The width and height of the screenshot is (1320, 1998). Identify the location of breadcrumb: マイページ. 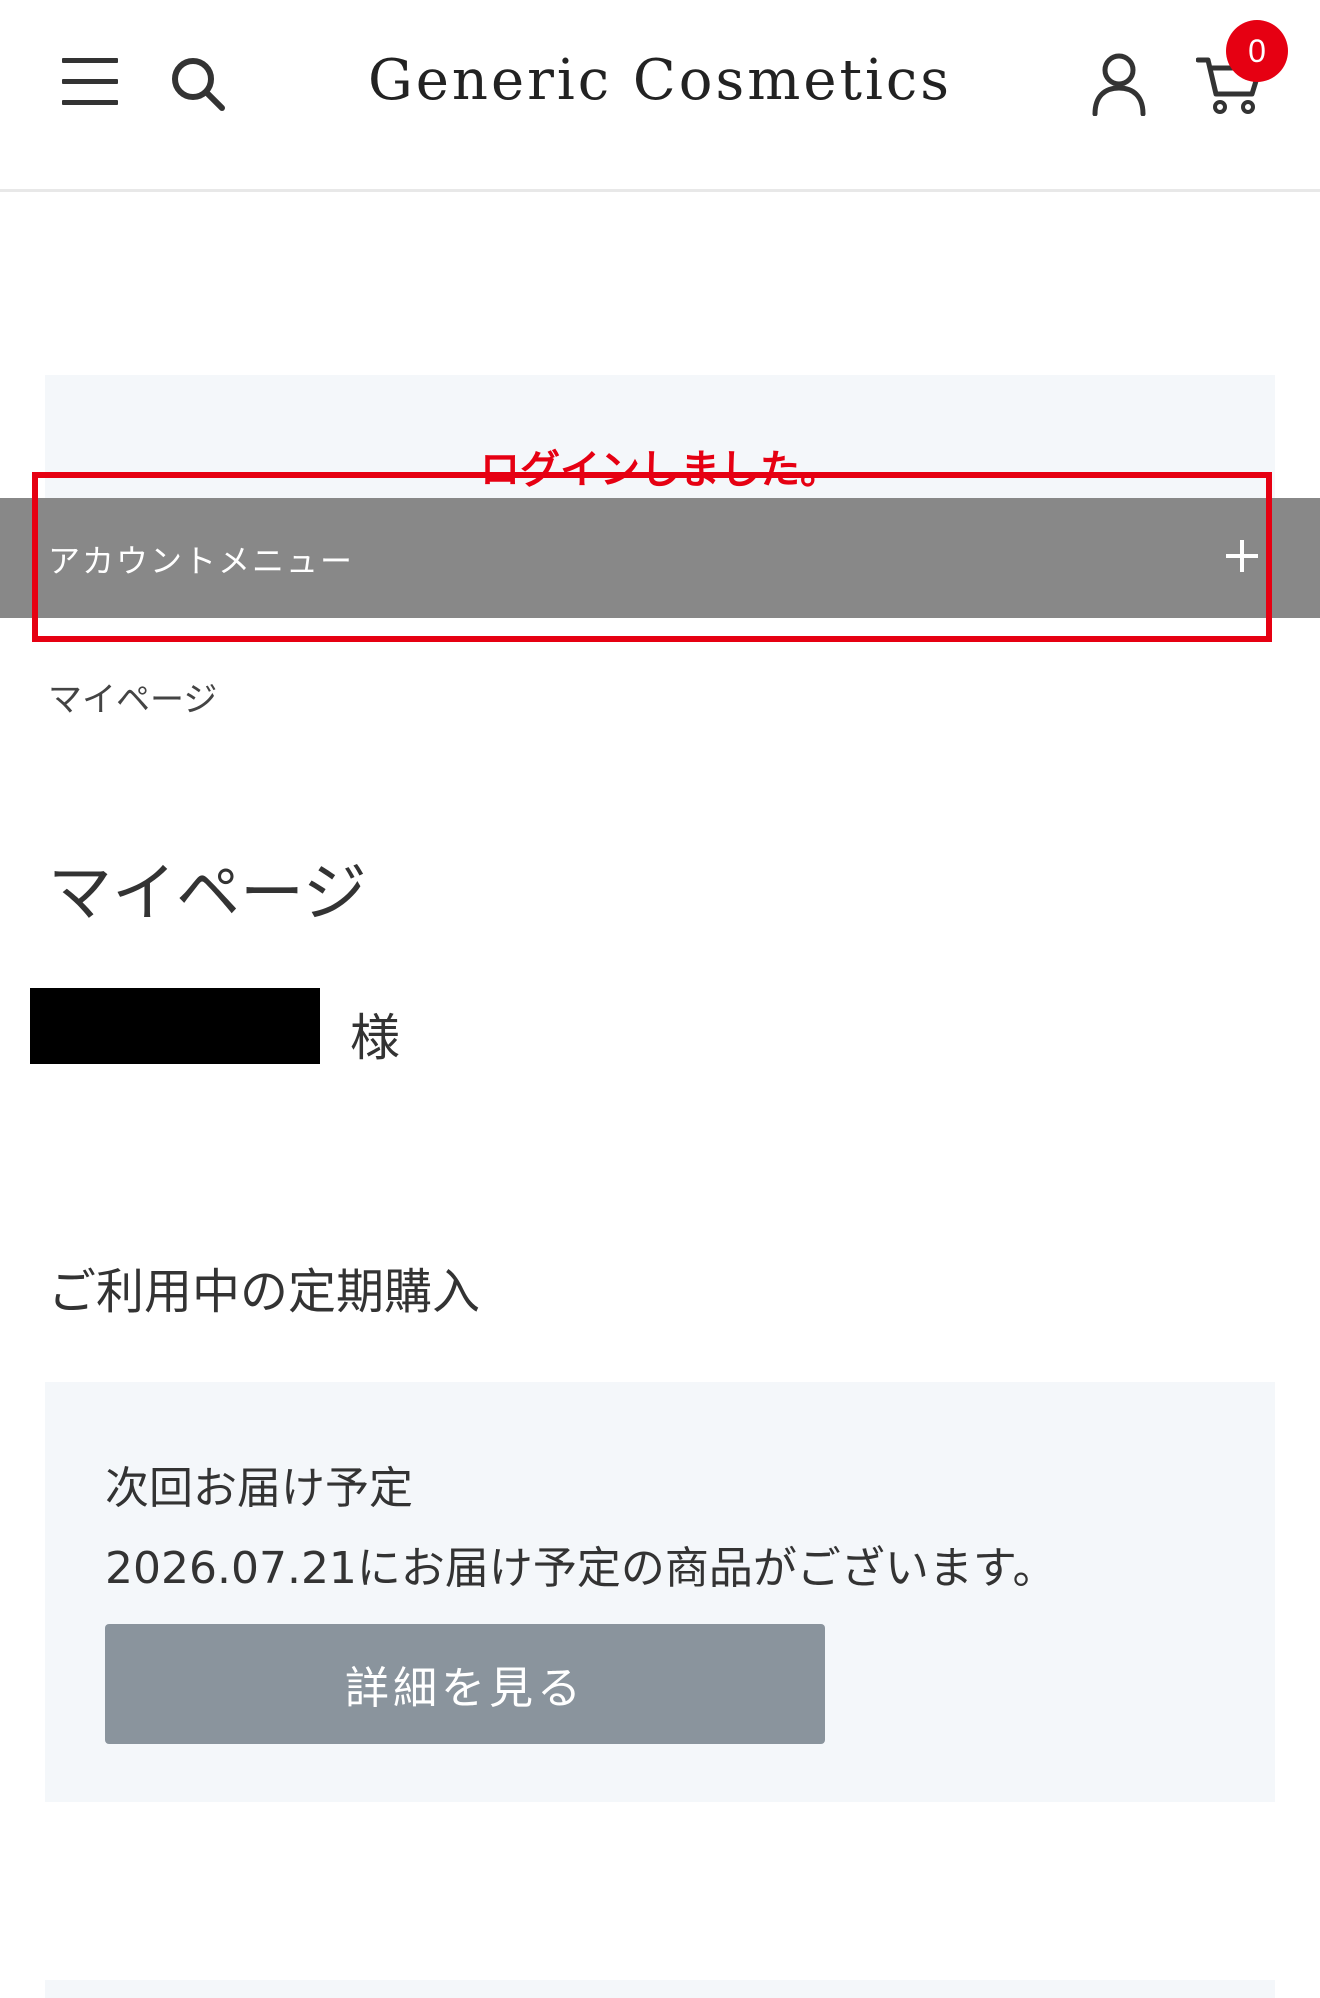
(132, 696).